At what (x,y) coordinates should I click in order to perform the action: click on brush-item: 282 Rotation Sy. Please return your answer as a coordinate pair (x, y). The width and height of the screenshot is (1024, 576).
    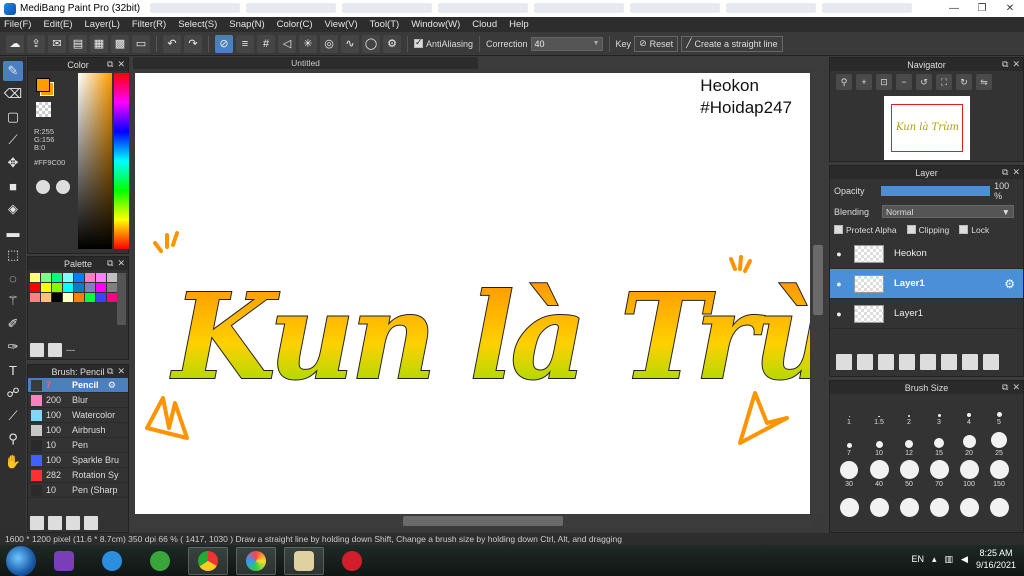
    Looking at the image, I should click on (78, 475).